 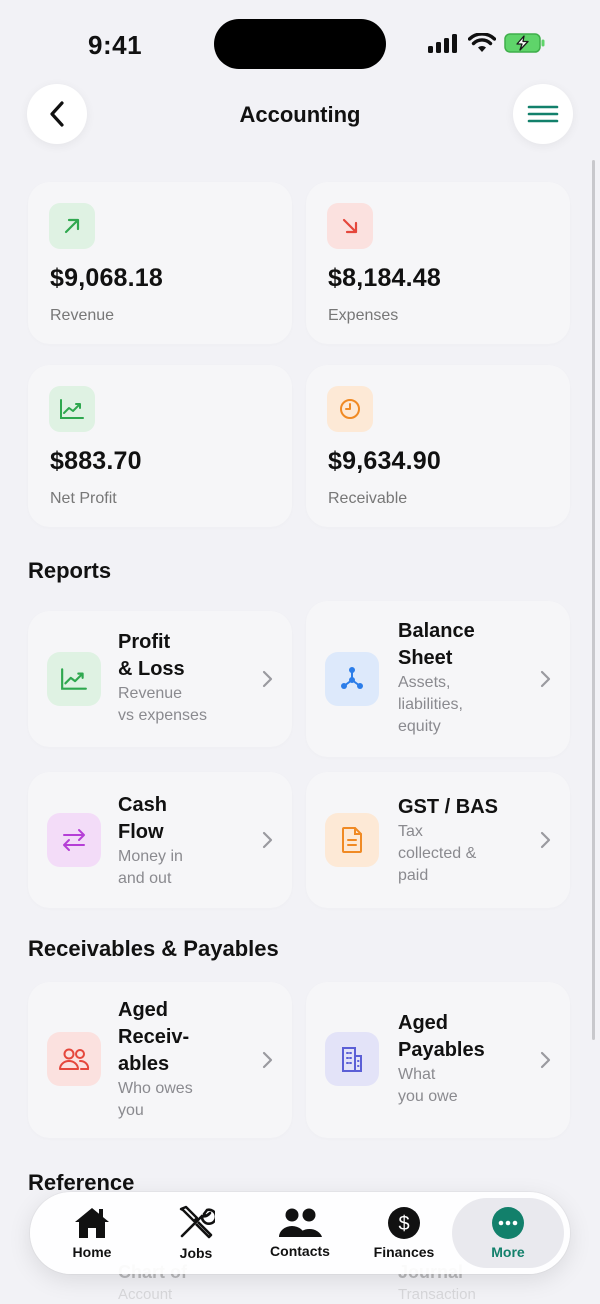 I want to click on report-title: Profit & Loss, so click(x=151, y=655).